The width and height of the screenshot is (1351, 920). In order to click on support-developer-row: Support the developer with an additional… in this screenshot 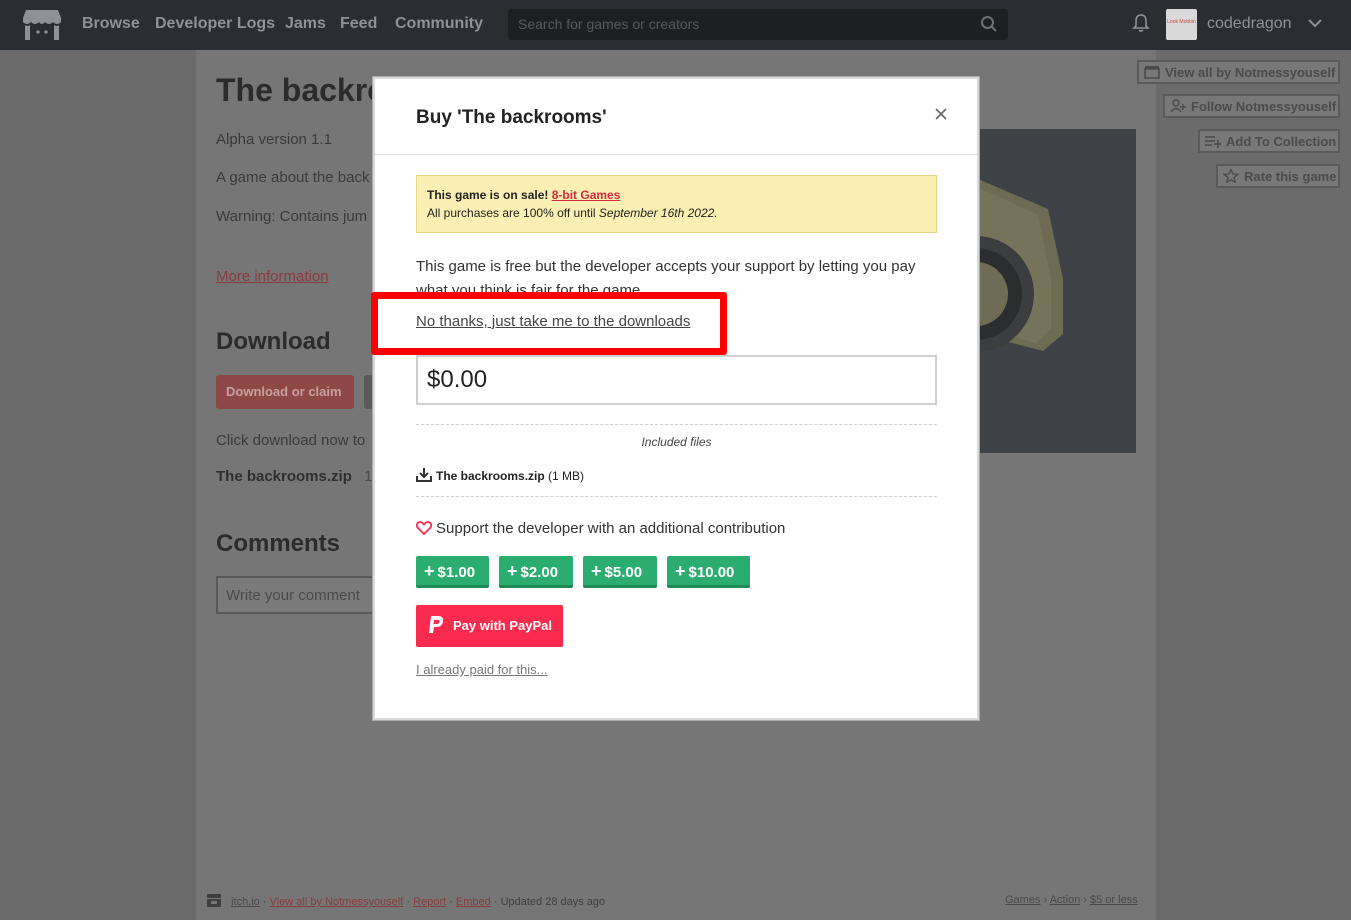, I will do `click(600, 528)`.